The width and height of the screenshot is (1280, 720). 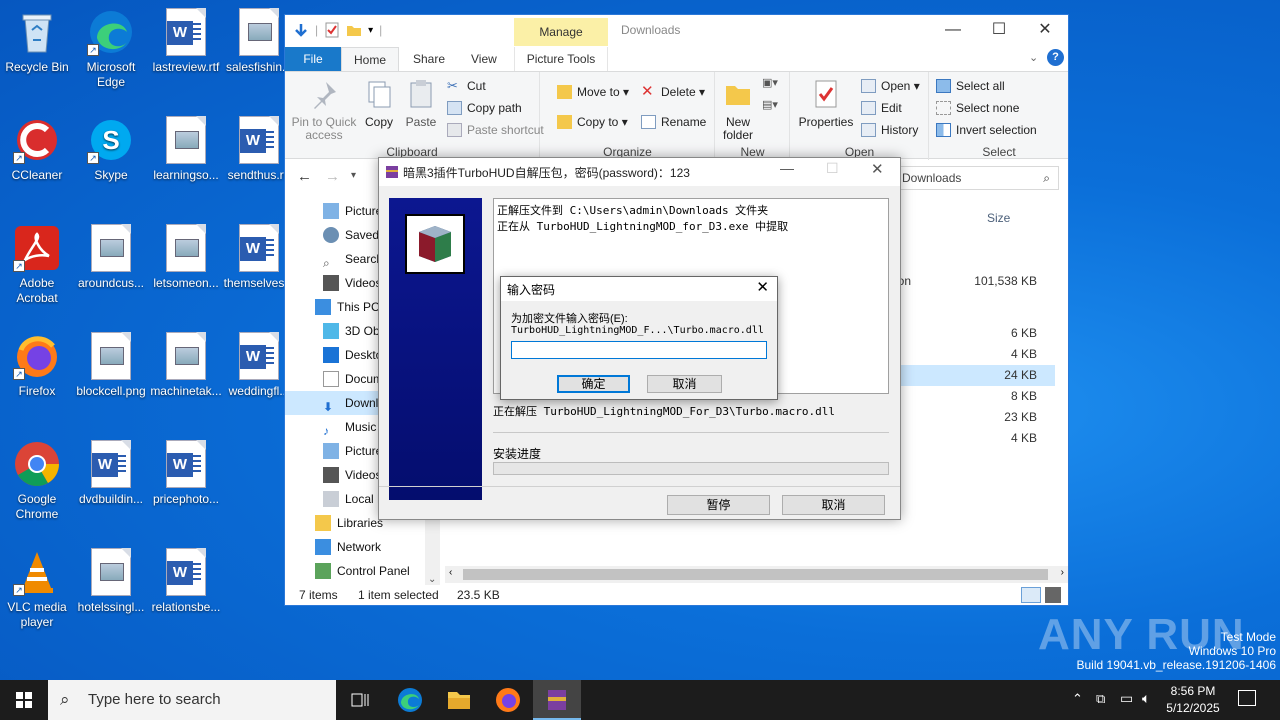 I want to click on pin-quick-access-button: Pin to Quick access, so click(x=324, y=110).